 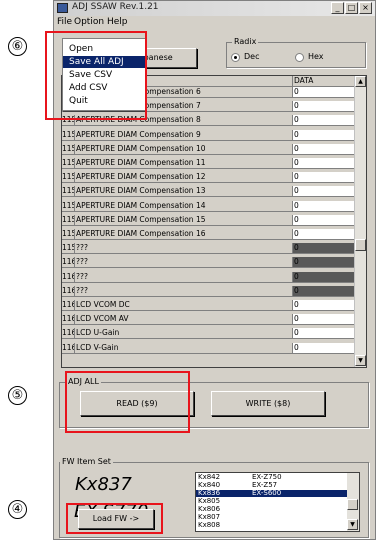 What do you see at coordinates (68, 220) in the screenshot?
I see `row-number: 1157` at bounding box center [68, 220].